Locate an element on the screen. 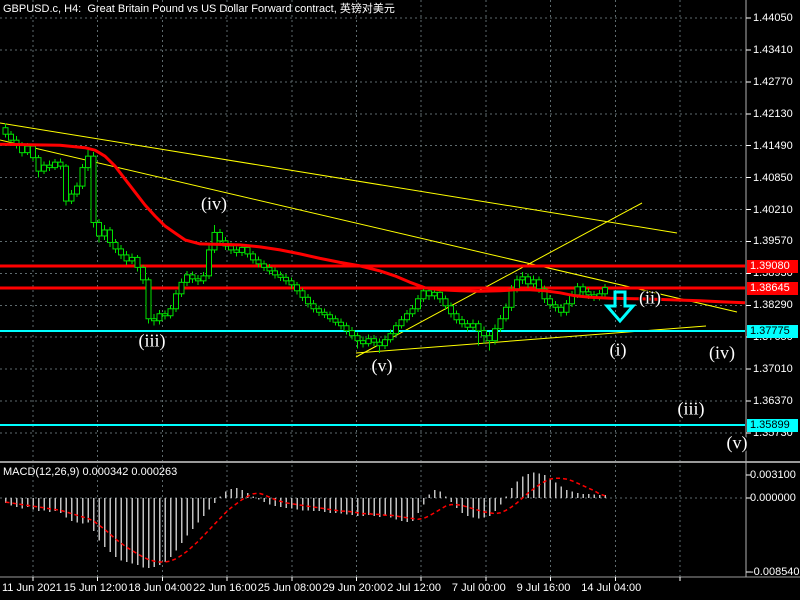 The height and width of the screenshot is (600, 800). time-tick-label: 15 Jun 12:00 is located at coordinates (96, 588).